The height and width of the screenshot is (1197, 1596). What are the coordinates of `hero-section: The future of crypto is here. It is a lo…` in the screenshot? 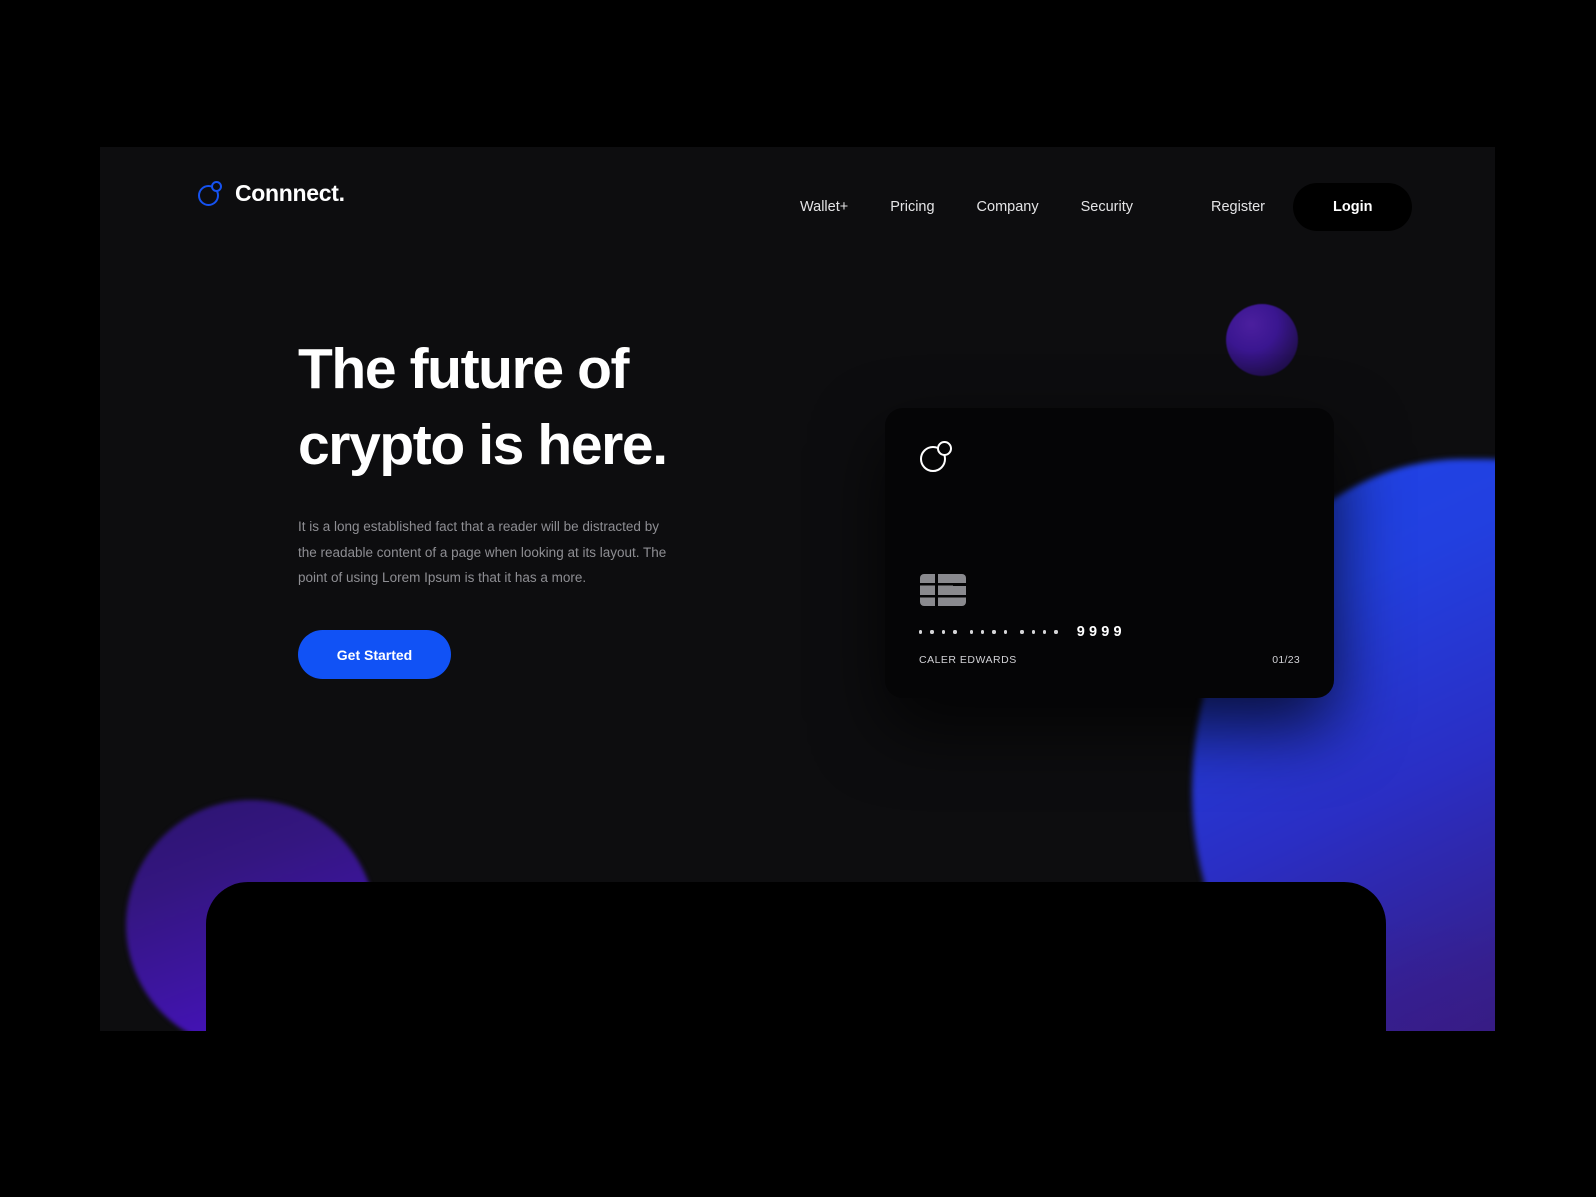 It's located at (533, 506).